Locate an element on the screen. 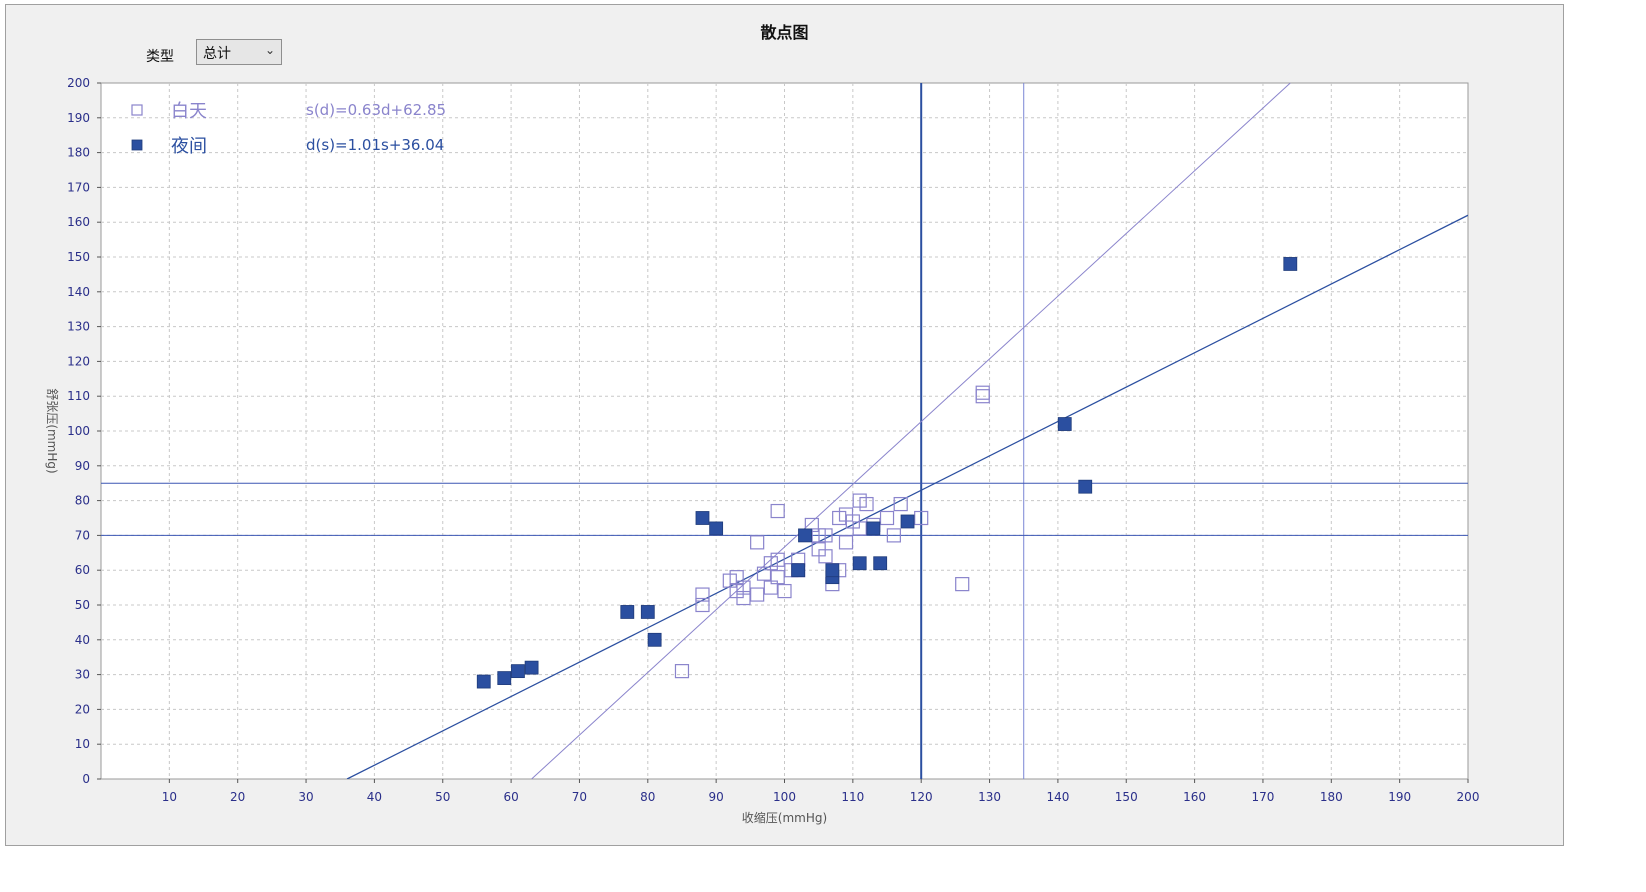 This screenshot has width=1646, height=892. x-tick-label: 120 is located at coordinates (921, 797).